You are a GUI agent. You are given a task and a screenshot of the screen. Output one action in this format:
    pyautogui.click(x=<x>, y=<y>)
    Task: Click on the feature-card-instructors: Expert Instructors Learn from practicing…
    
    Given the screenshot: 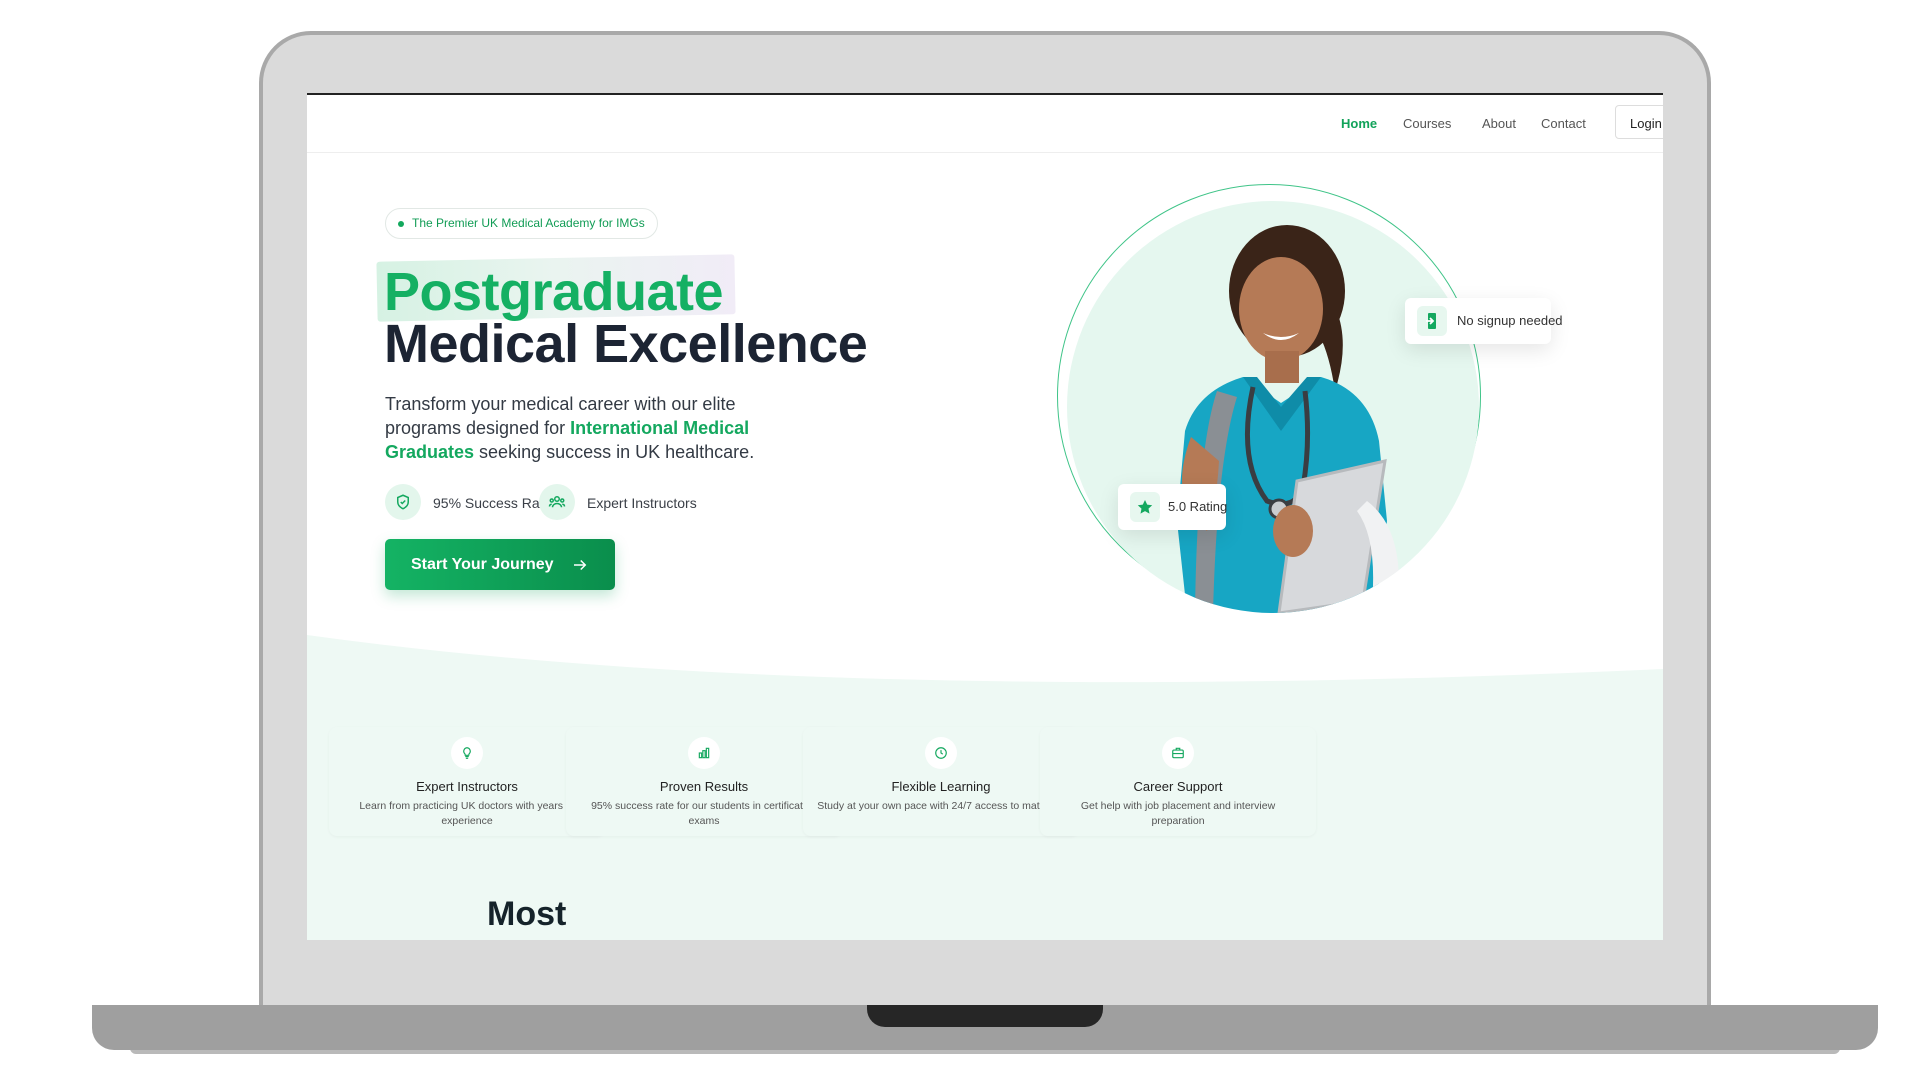 What is the action you would take?
    pyautogui.click(x=467, y=781)
    